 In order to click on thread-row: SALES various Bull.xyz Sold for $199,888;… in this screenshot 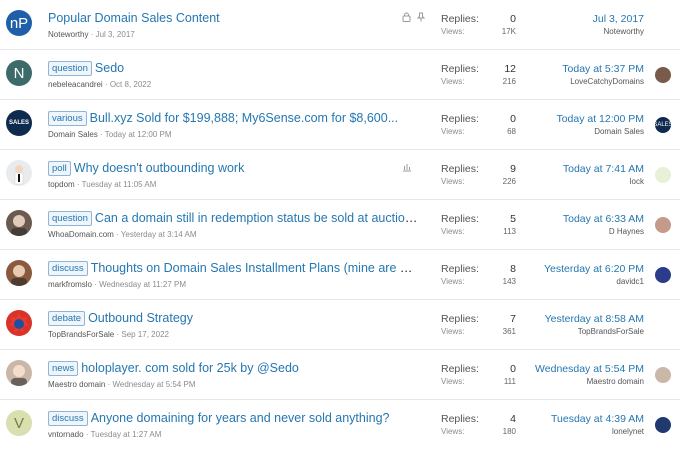, I will do `click(340, 125)`.